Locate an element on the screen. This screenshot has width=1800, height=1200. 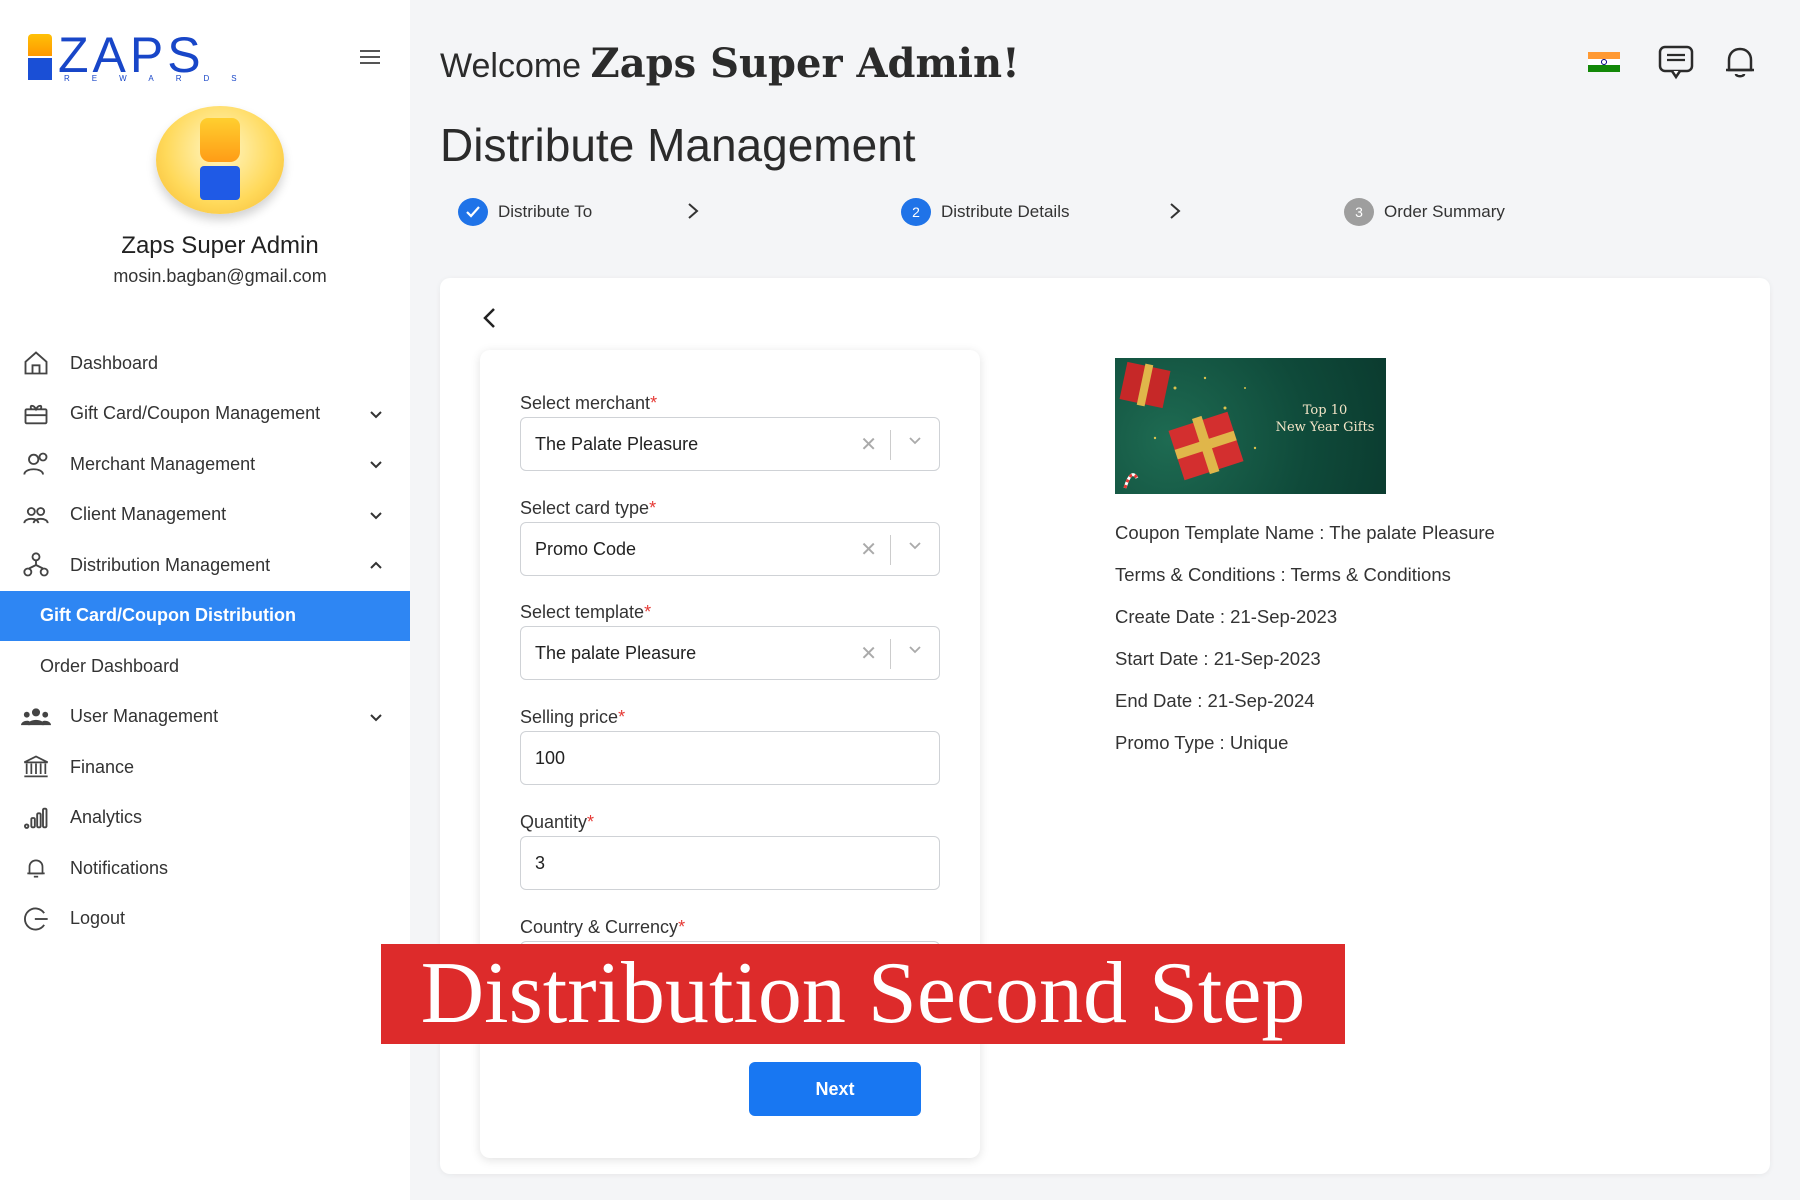
welcome-name: Zaps Super Admin! is located at coordinates (805, 63).